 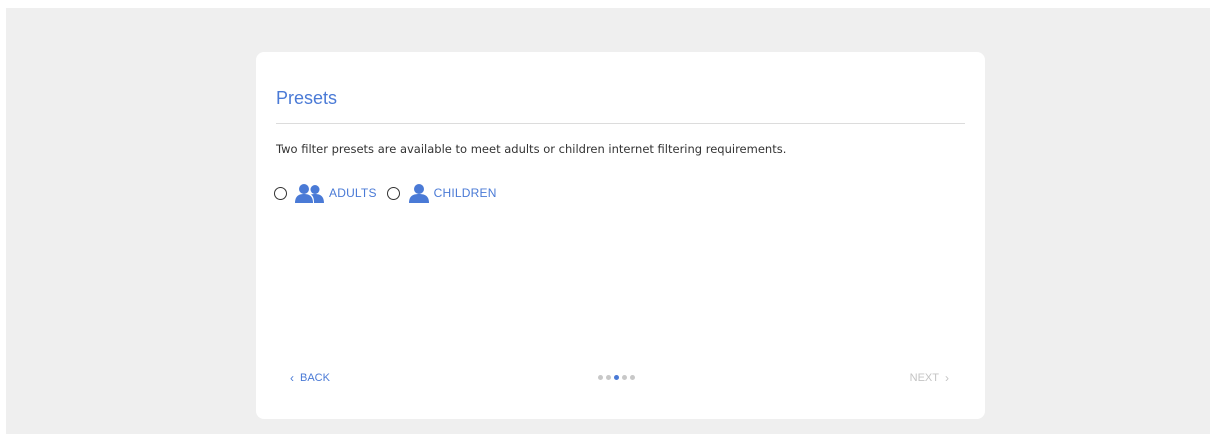 I want to click on preset-option-adults: ADULTS, so click(x=325, y=193).